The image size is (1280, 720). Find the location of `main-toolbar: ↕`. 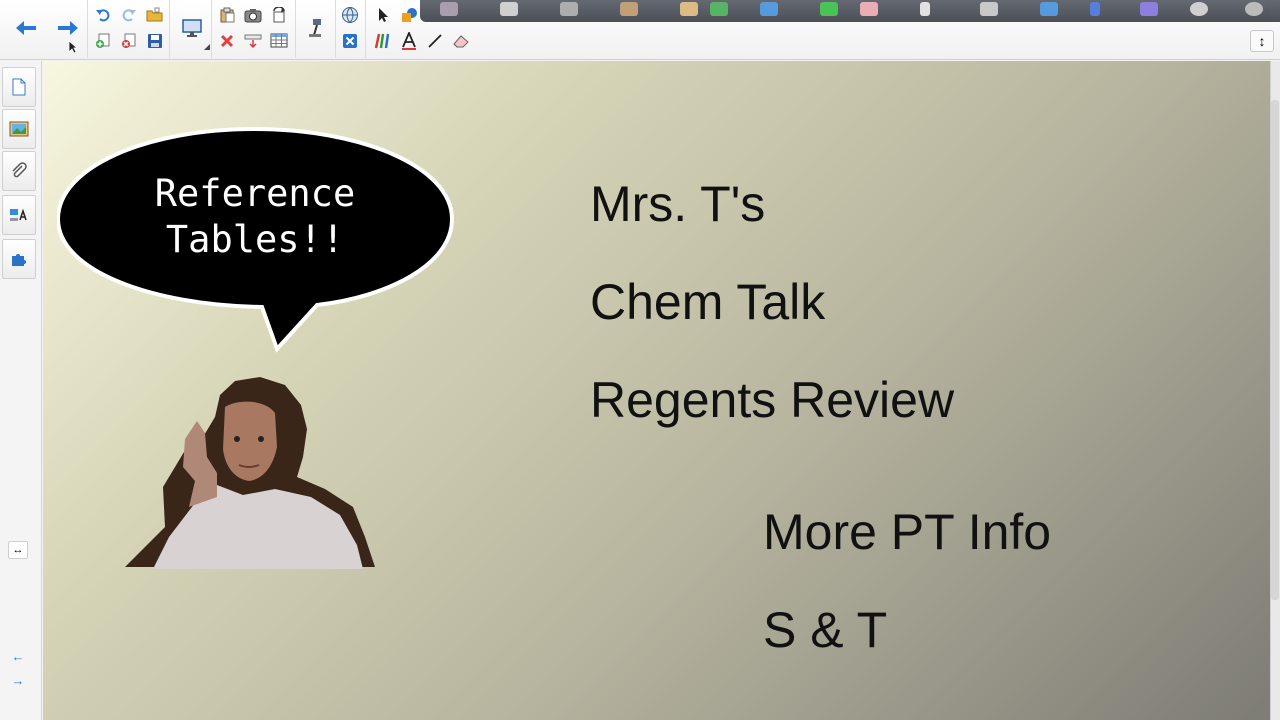

main-toolbar: ↕ is located at coordinates (640, 30).